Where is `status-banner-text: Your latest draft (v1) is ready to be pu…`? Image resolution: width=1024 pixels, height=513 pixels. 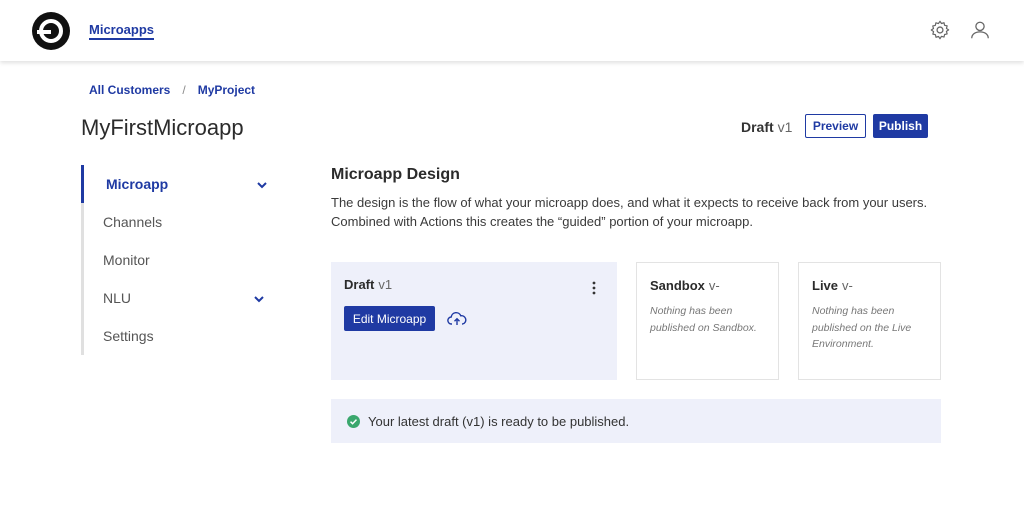 status-banner-text: Your latest draft (v1) is ready to be pu… is located at coordinates (499, 421).